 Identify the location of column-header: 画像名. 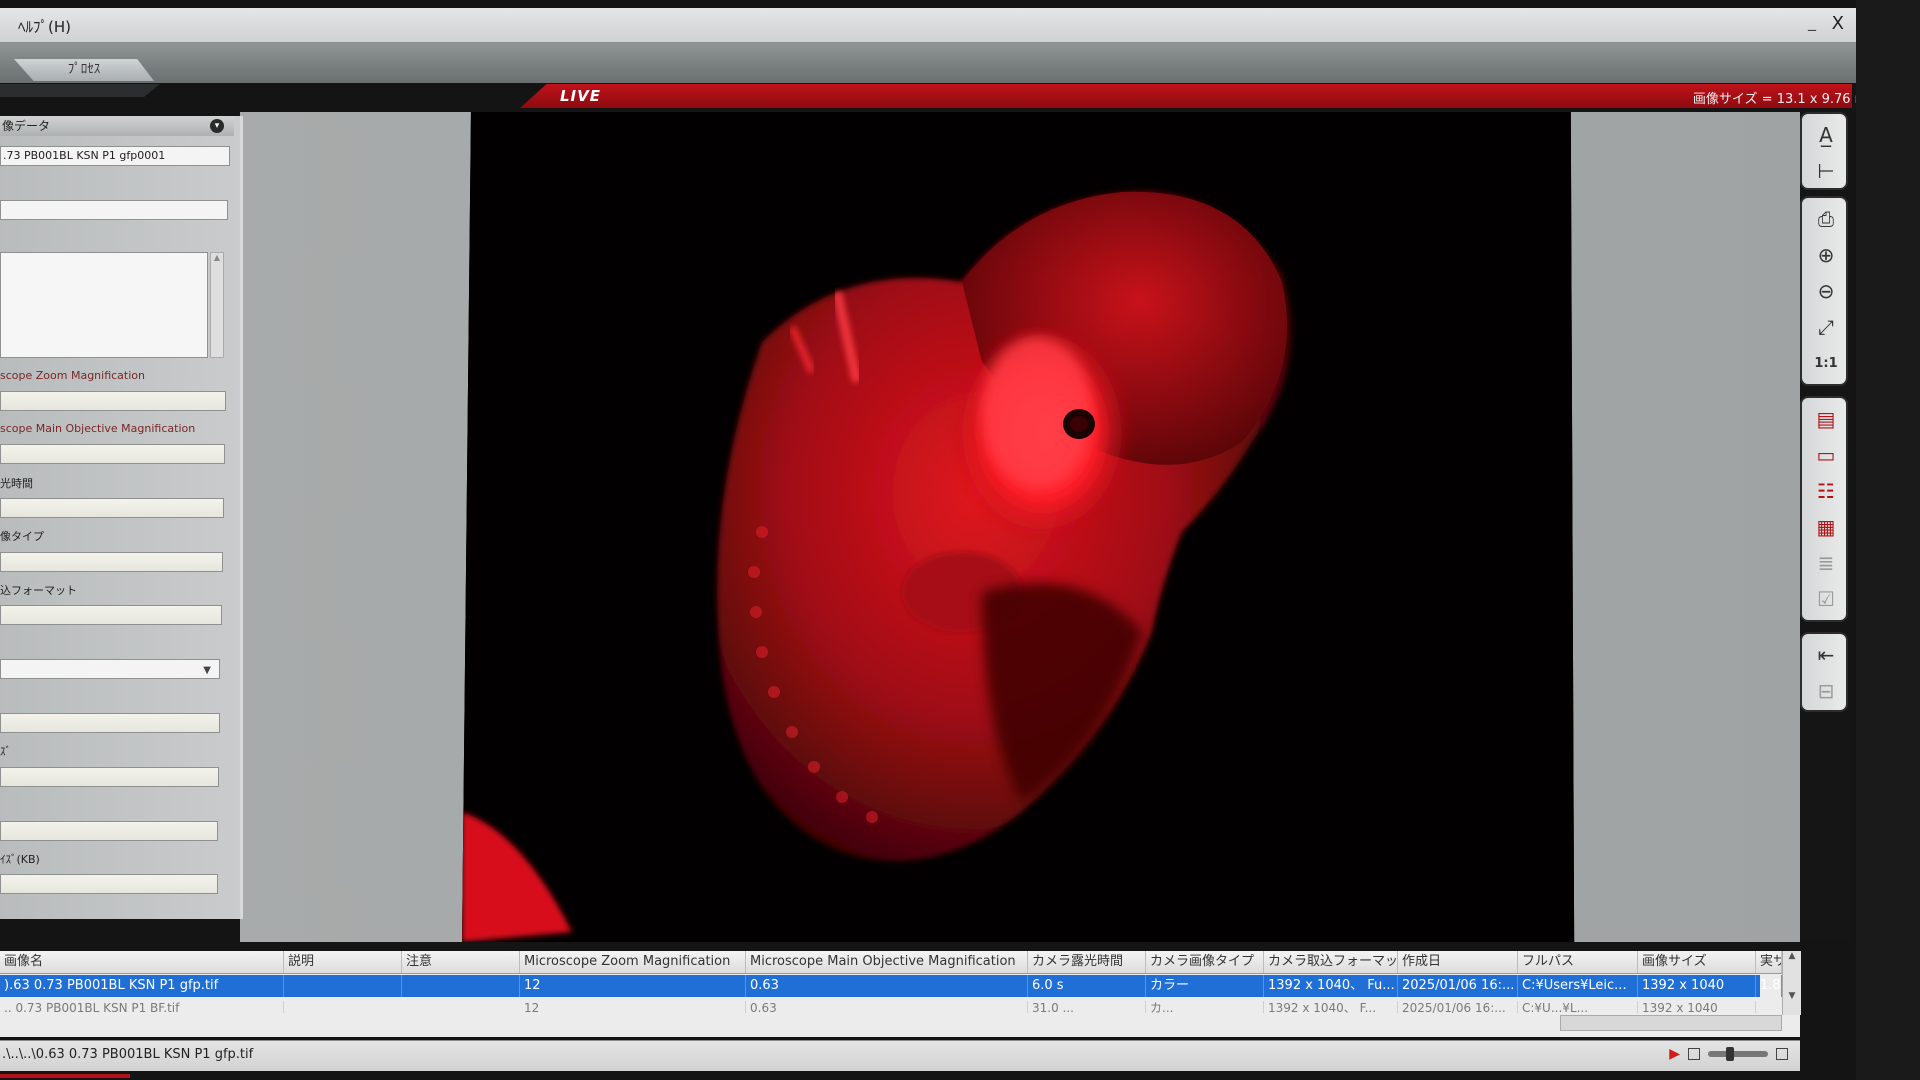
(142, 962).